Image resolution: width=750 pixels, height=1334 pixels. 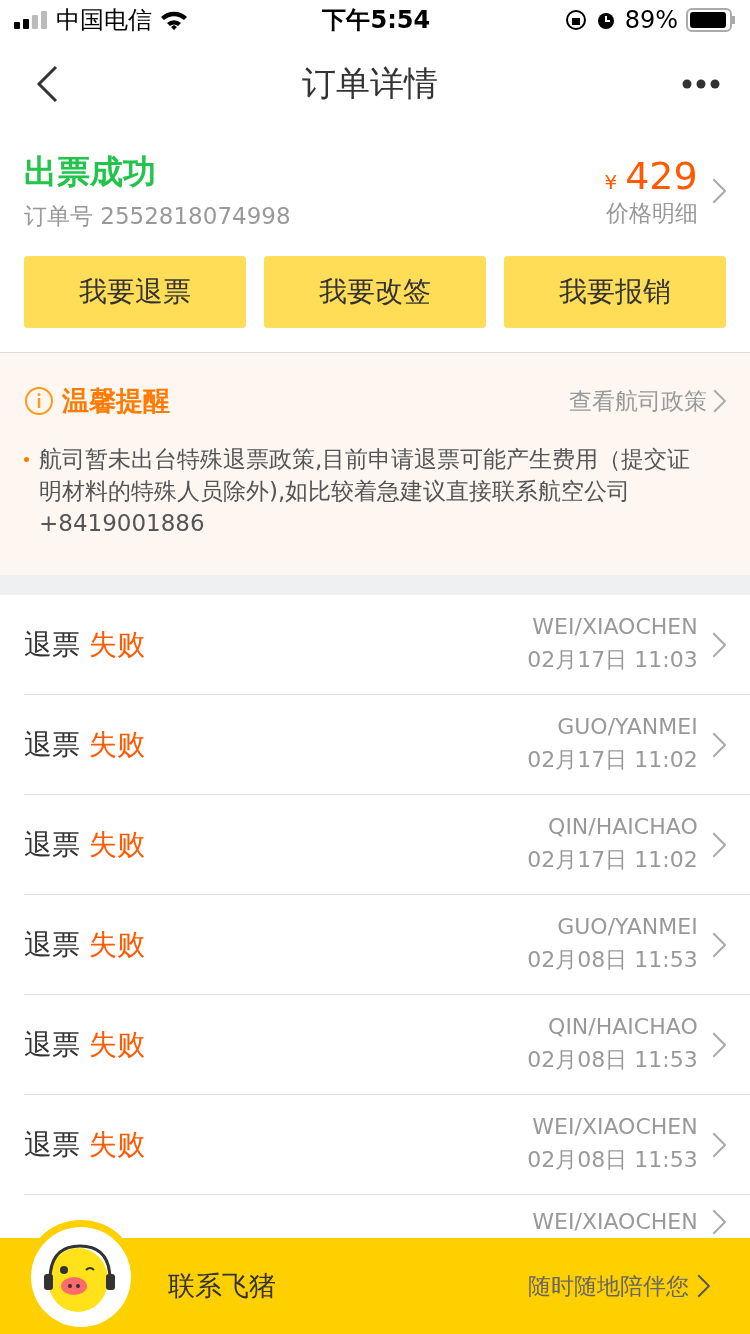 I want to click on refund-row: 退票 失败 QIN/HAICHAO 02月17日 11:02, so click(x=387, y=845).